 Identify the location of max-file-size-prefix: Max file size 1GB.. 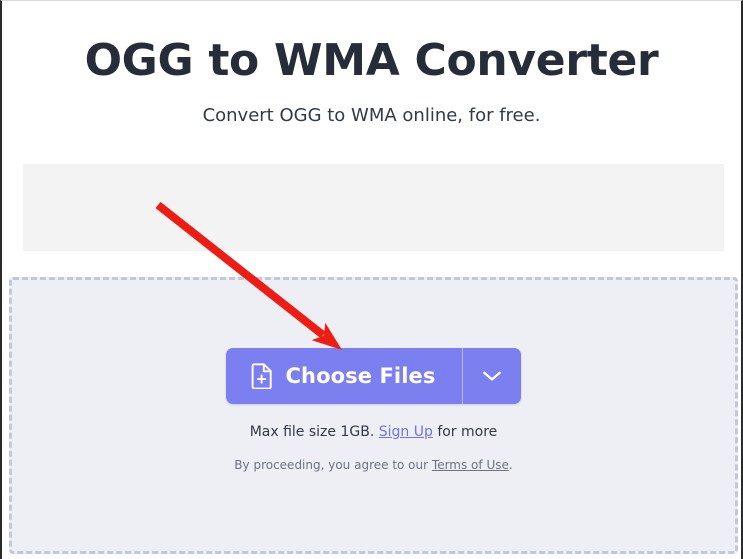
(312, 432).